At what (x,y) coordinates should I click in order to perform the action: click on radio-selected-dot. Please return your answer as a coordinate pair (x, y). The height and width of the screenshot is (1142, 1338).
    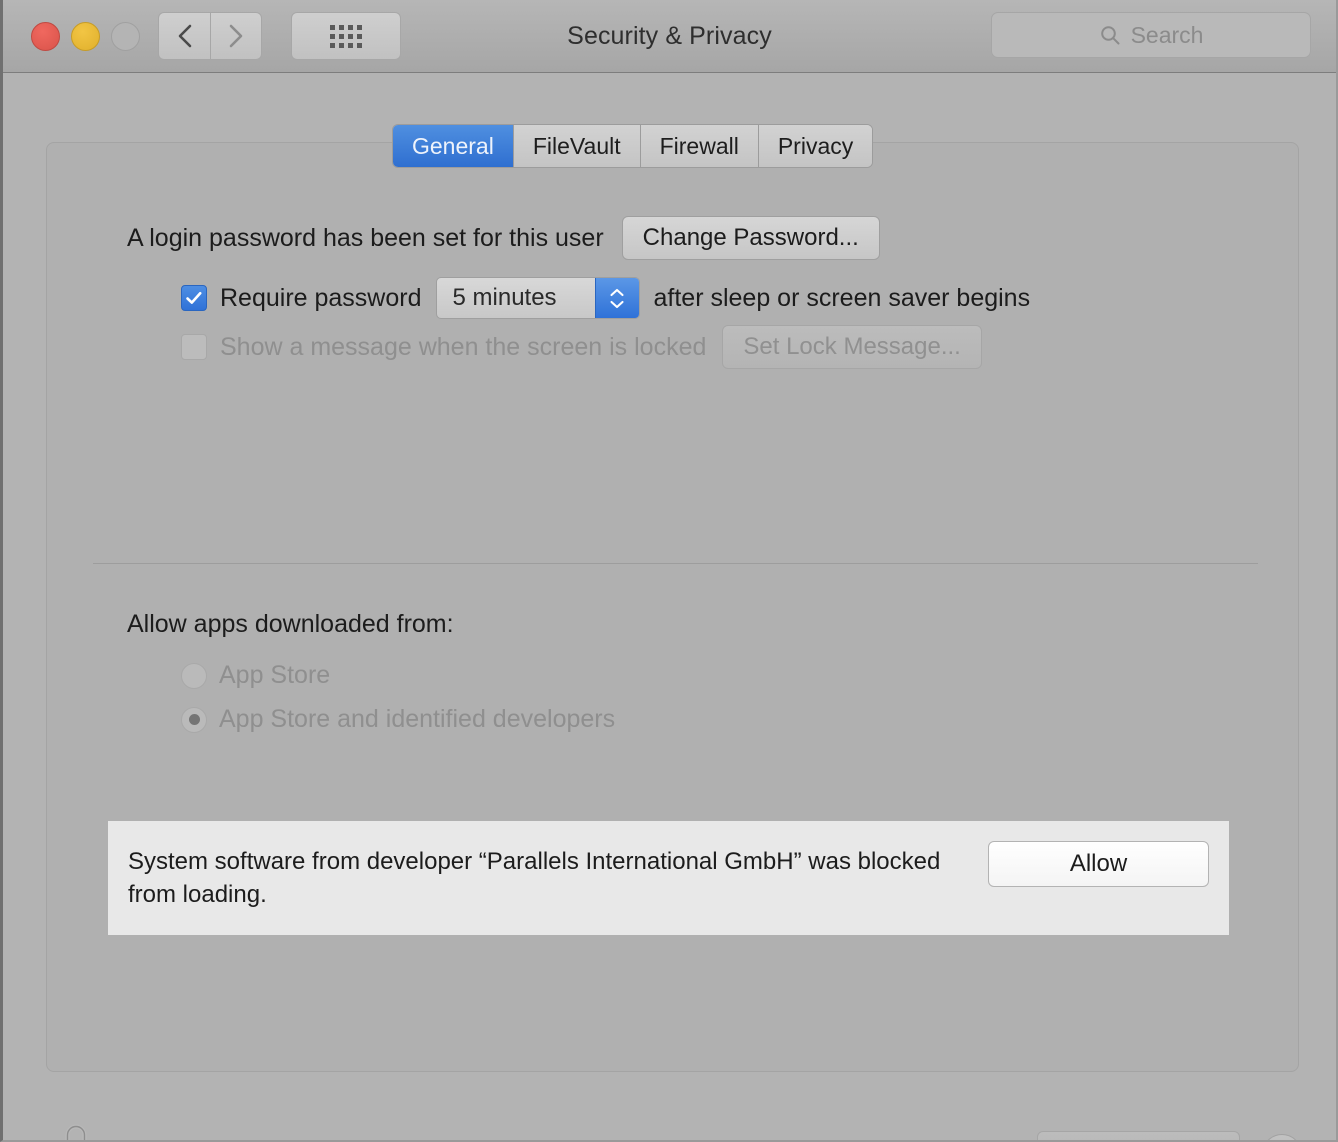
    Looking at the image, I should click on (194, 719).